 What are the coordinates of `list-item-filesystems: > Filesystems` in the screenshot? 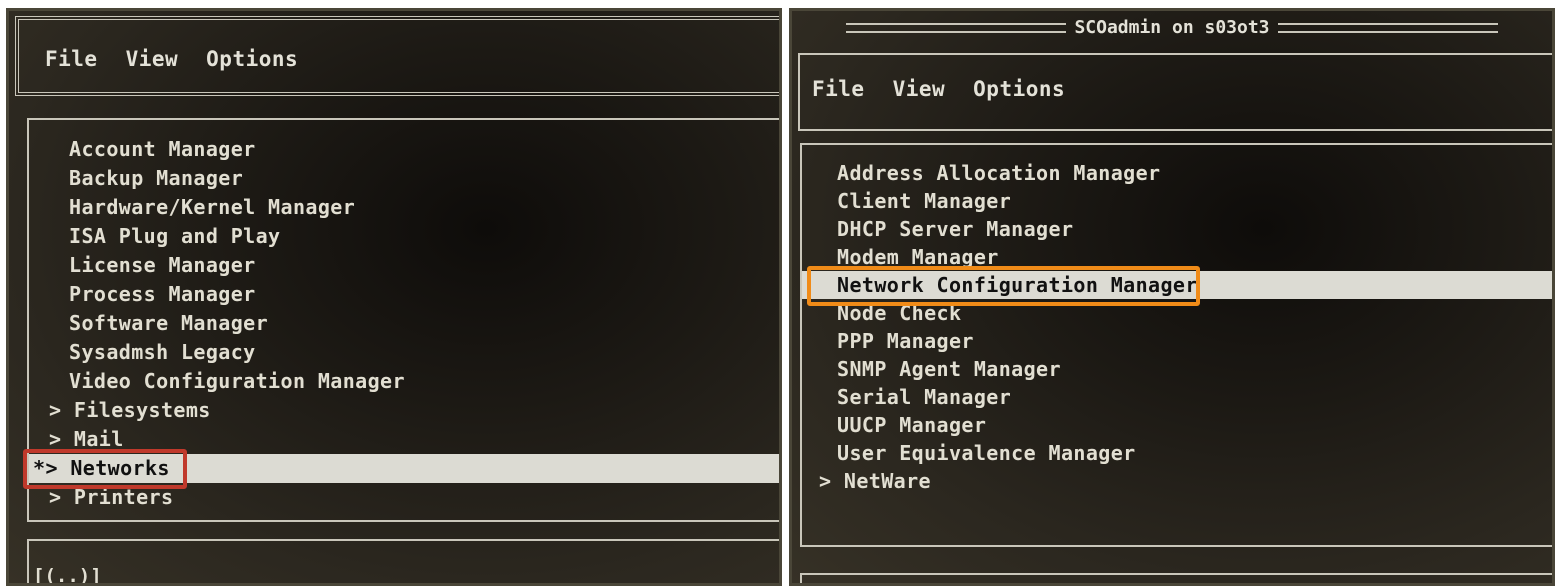 It's located at (404, 410).